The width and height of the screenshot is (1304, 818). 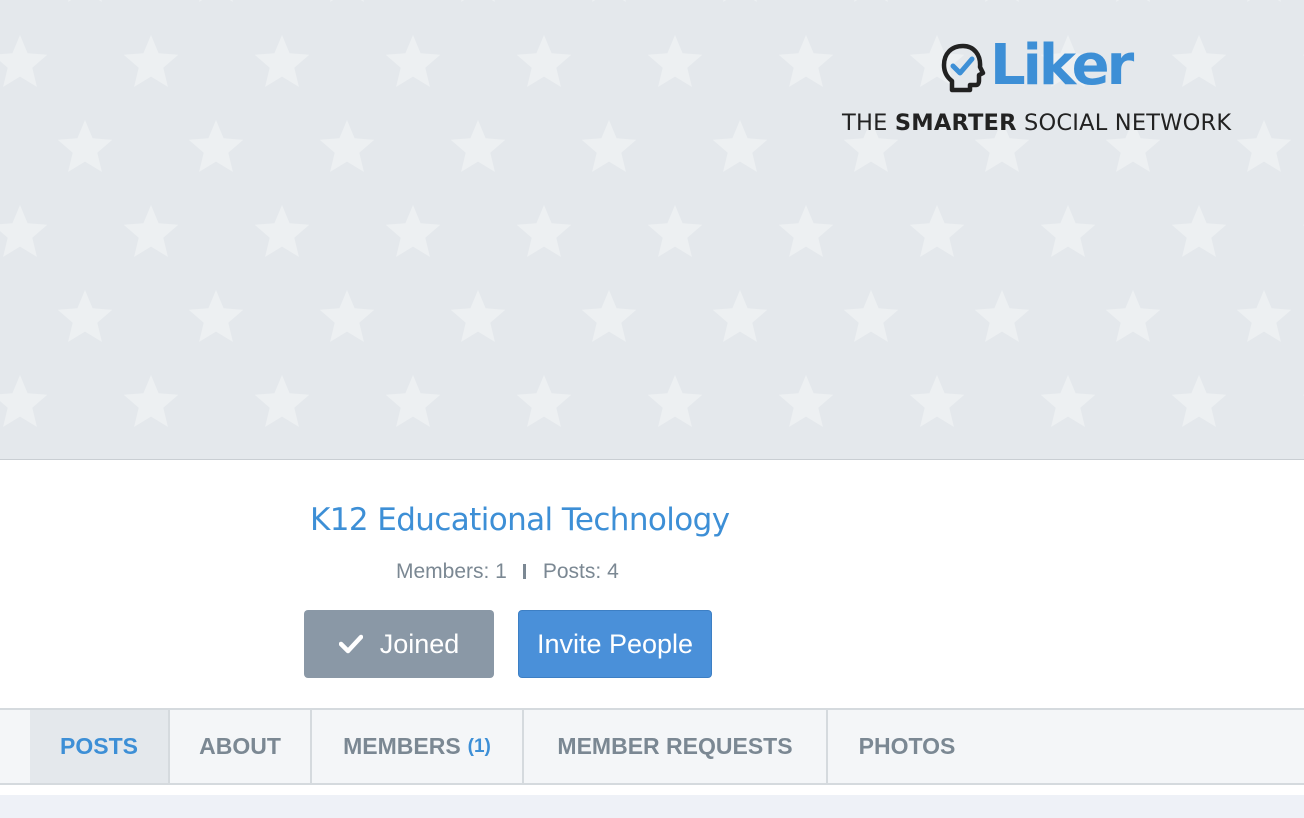 I want to click on stats-divider, so click(x=524, y=571).